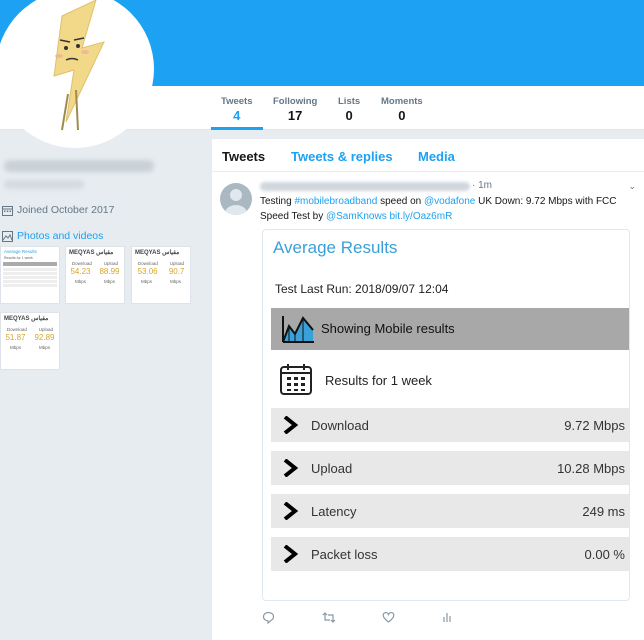 Image resolution: width=644 pixels, height=640 pixels. What do you see at coordinates (277, 201) in the screenshot?
I see `tweet-text-part: Testing` at bounding box center [277, 201].